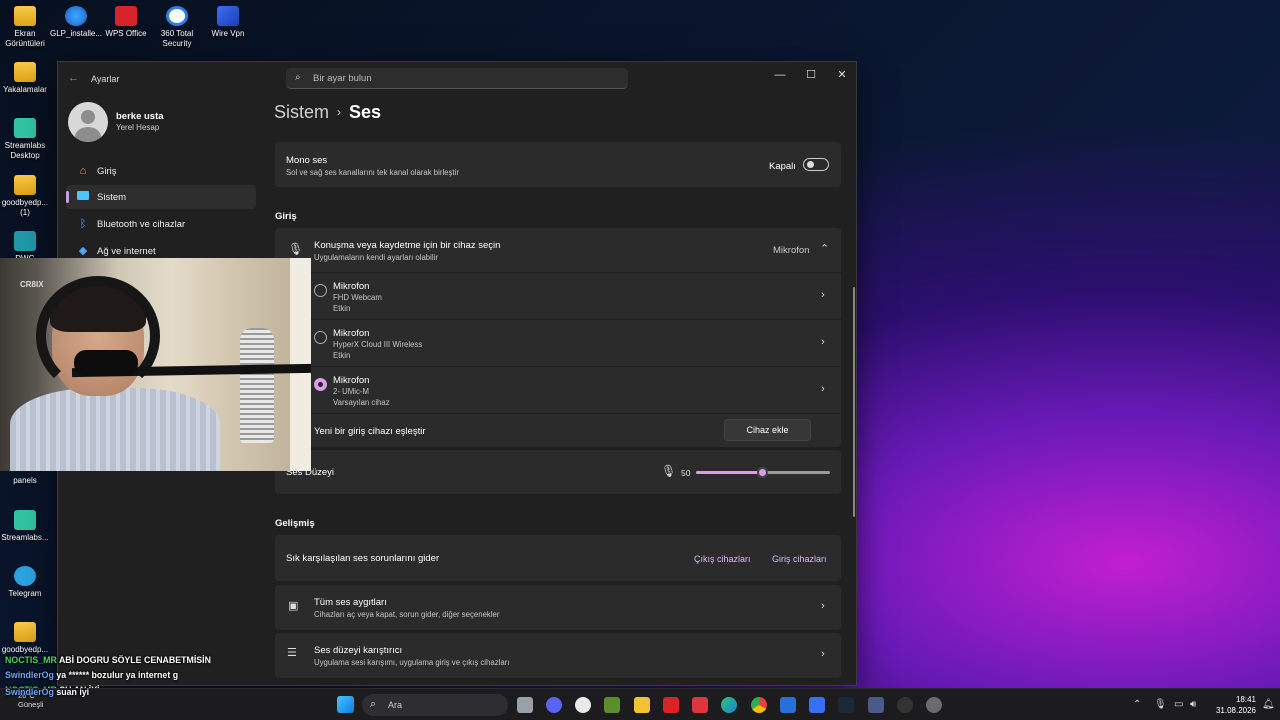 This screenshot has height=720, width=1280. Describe the element at coordinates (26, 481) in the screenshot. I see `desktop-icon-panels: panels` at that location.